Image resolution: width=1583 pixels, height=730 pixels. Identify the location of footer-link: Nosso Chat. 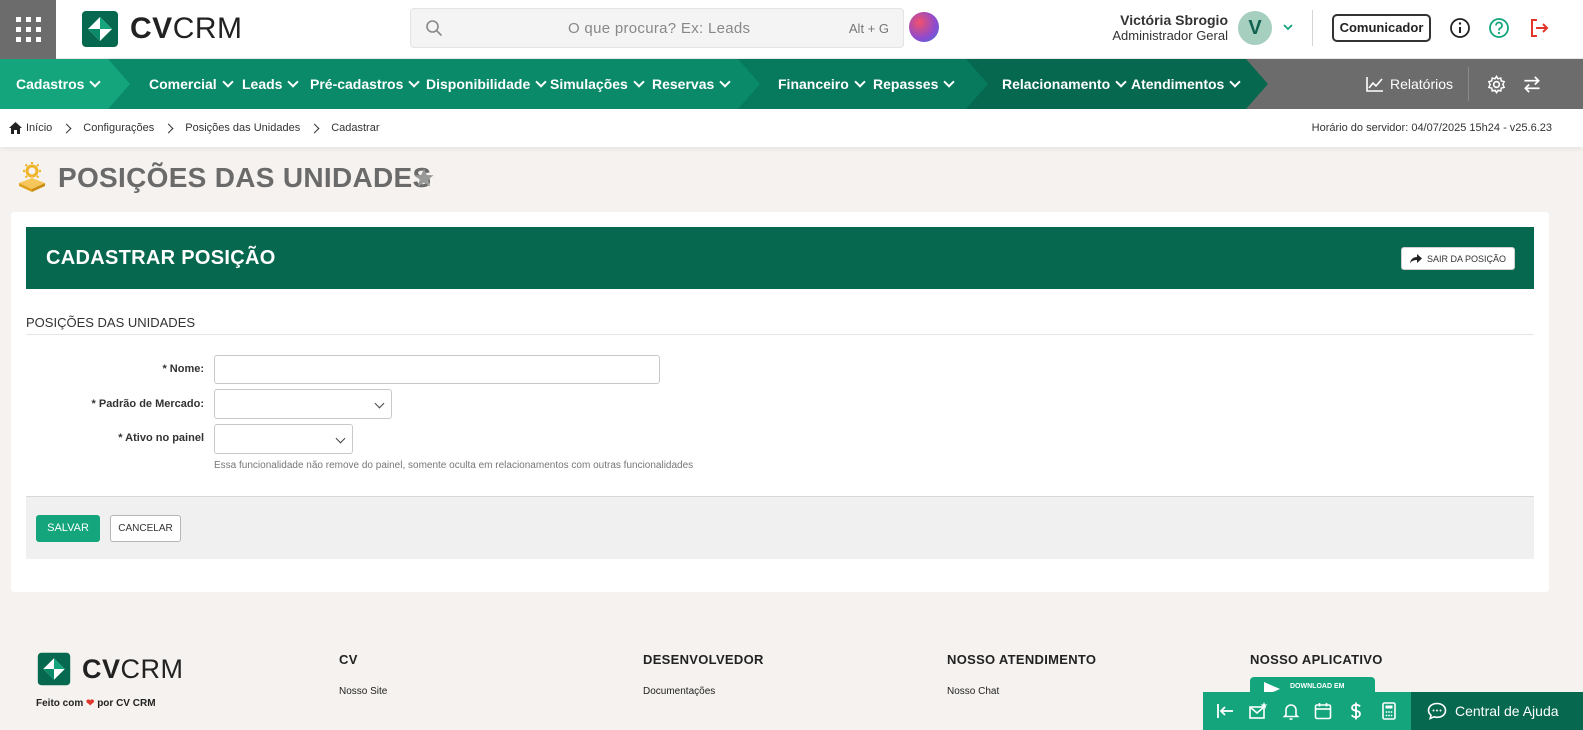
(1021, 691).